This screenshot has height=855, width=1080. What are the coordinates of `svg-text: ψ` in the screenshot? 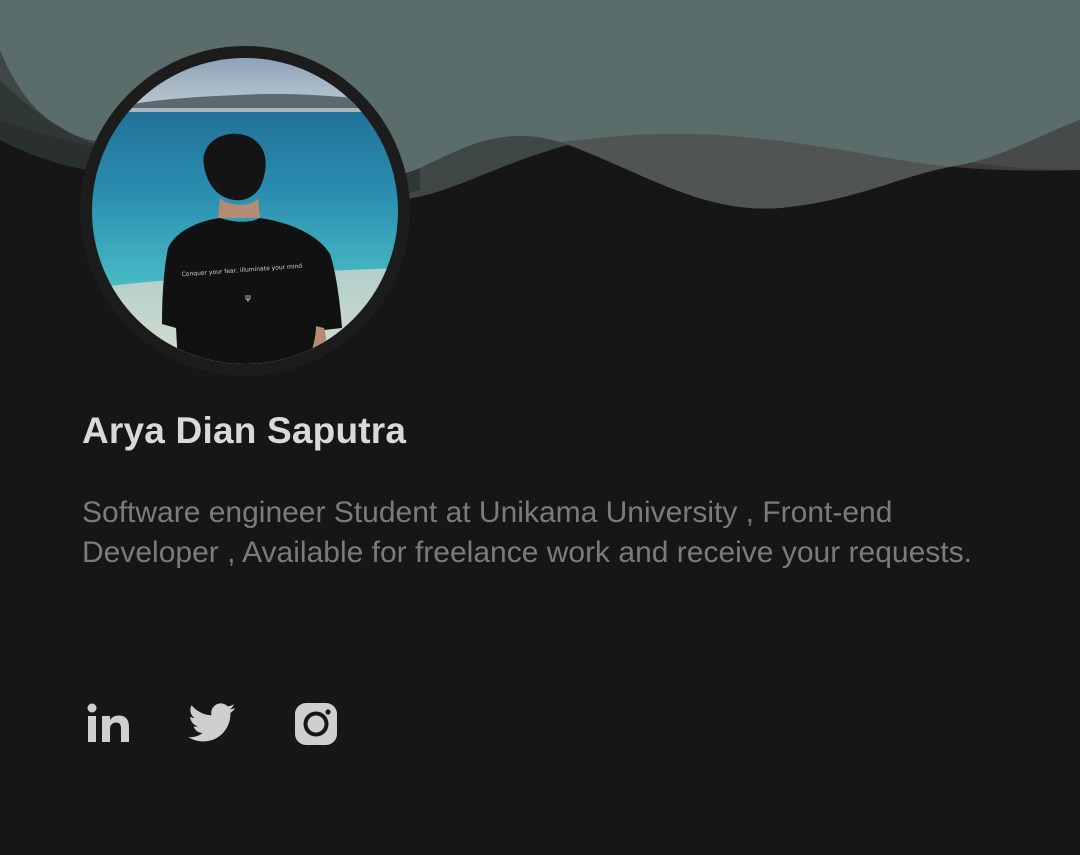 It's located at (248, 298).